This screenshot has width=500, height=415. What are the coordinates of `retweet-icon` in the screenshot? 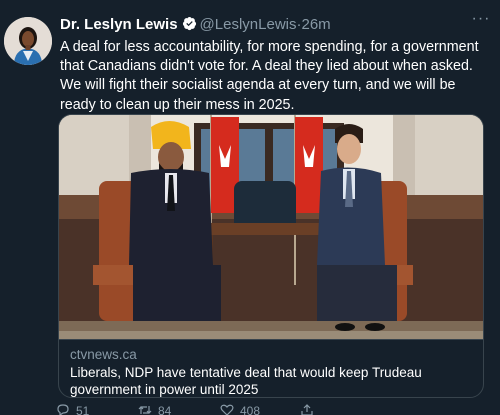 It's located at (145, 410).